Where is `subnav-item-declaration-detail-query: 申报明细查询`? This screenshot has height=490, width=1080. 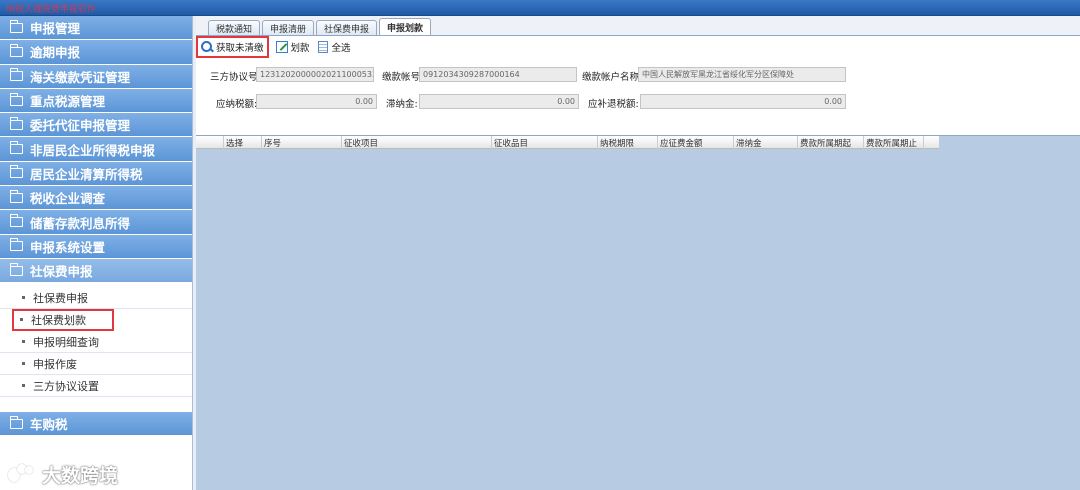 subnav-item-declaration-detail-query: 申报明细查询 is located at coordinates (96, 342).